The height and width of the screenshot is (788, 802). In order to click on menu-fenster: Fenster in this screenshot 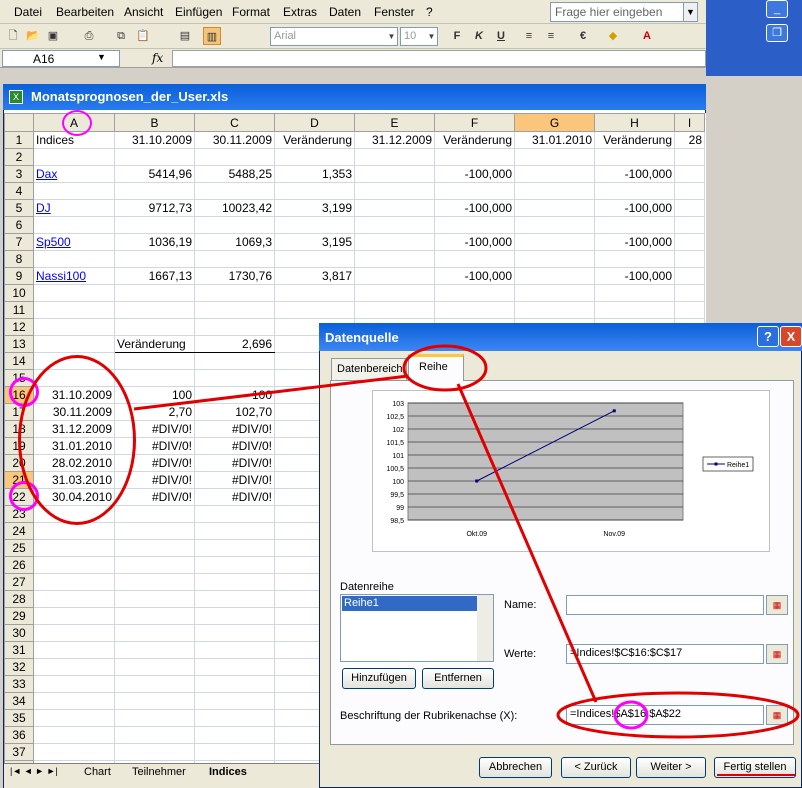, I will do `click(394, 12)`.